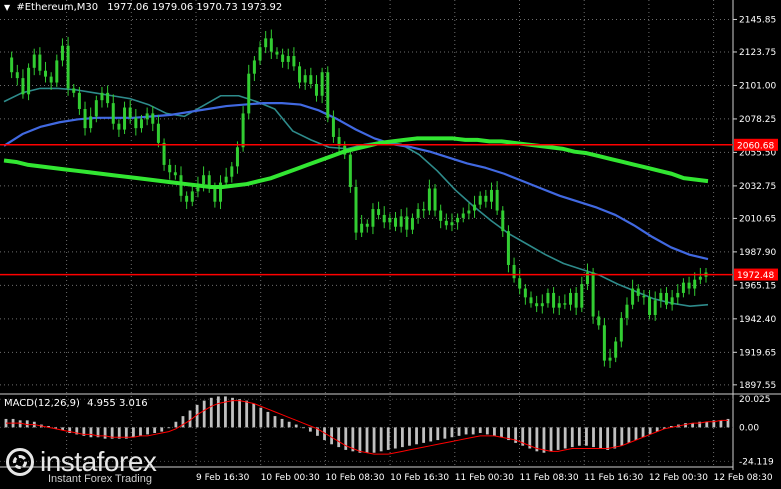 This screenshot has width=781, height=489. What do you see at coordinates (757, 20) in the screenshot?
I see `price-tick-label: 2145.85` at bounding box center [757, 20].